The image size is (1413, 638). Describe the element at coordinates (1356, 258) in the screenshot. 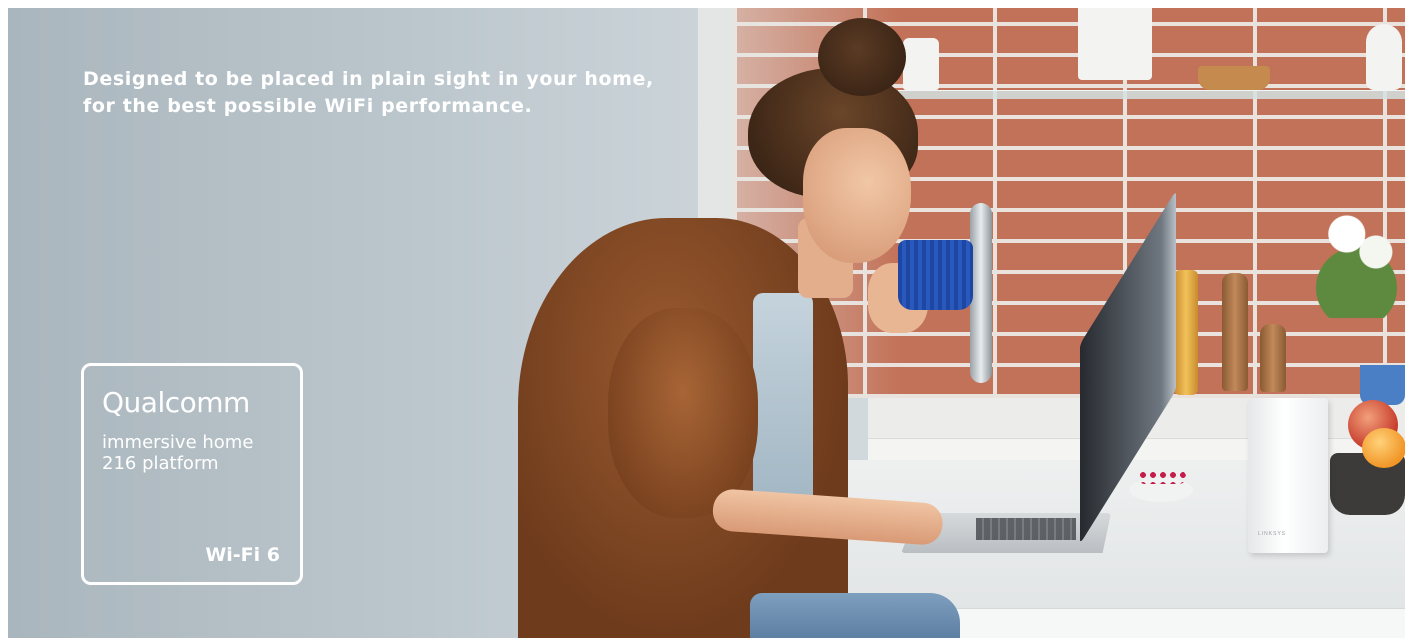

I see `flower-vase` at that location.